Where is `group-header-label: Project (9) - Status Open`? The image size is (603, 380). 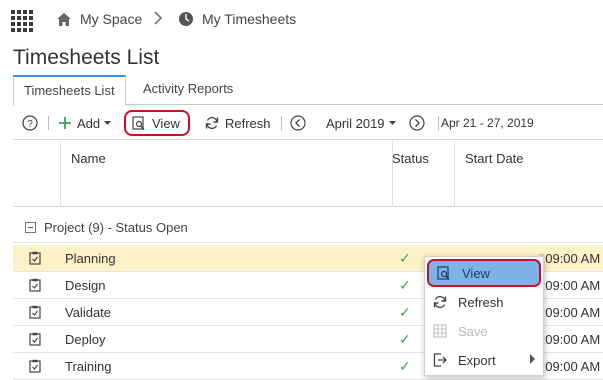 group-header-label: Project (9) - Status Open is located at coordinates (116, 227).